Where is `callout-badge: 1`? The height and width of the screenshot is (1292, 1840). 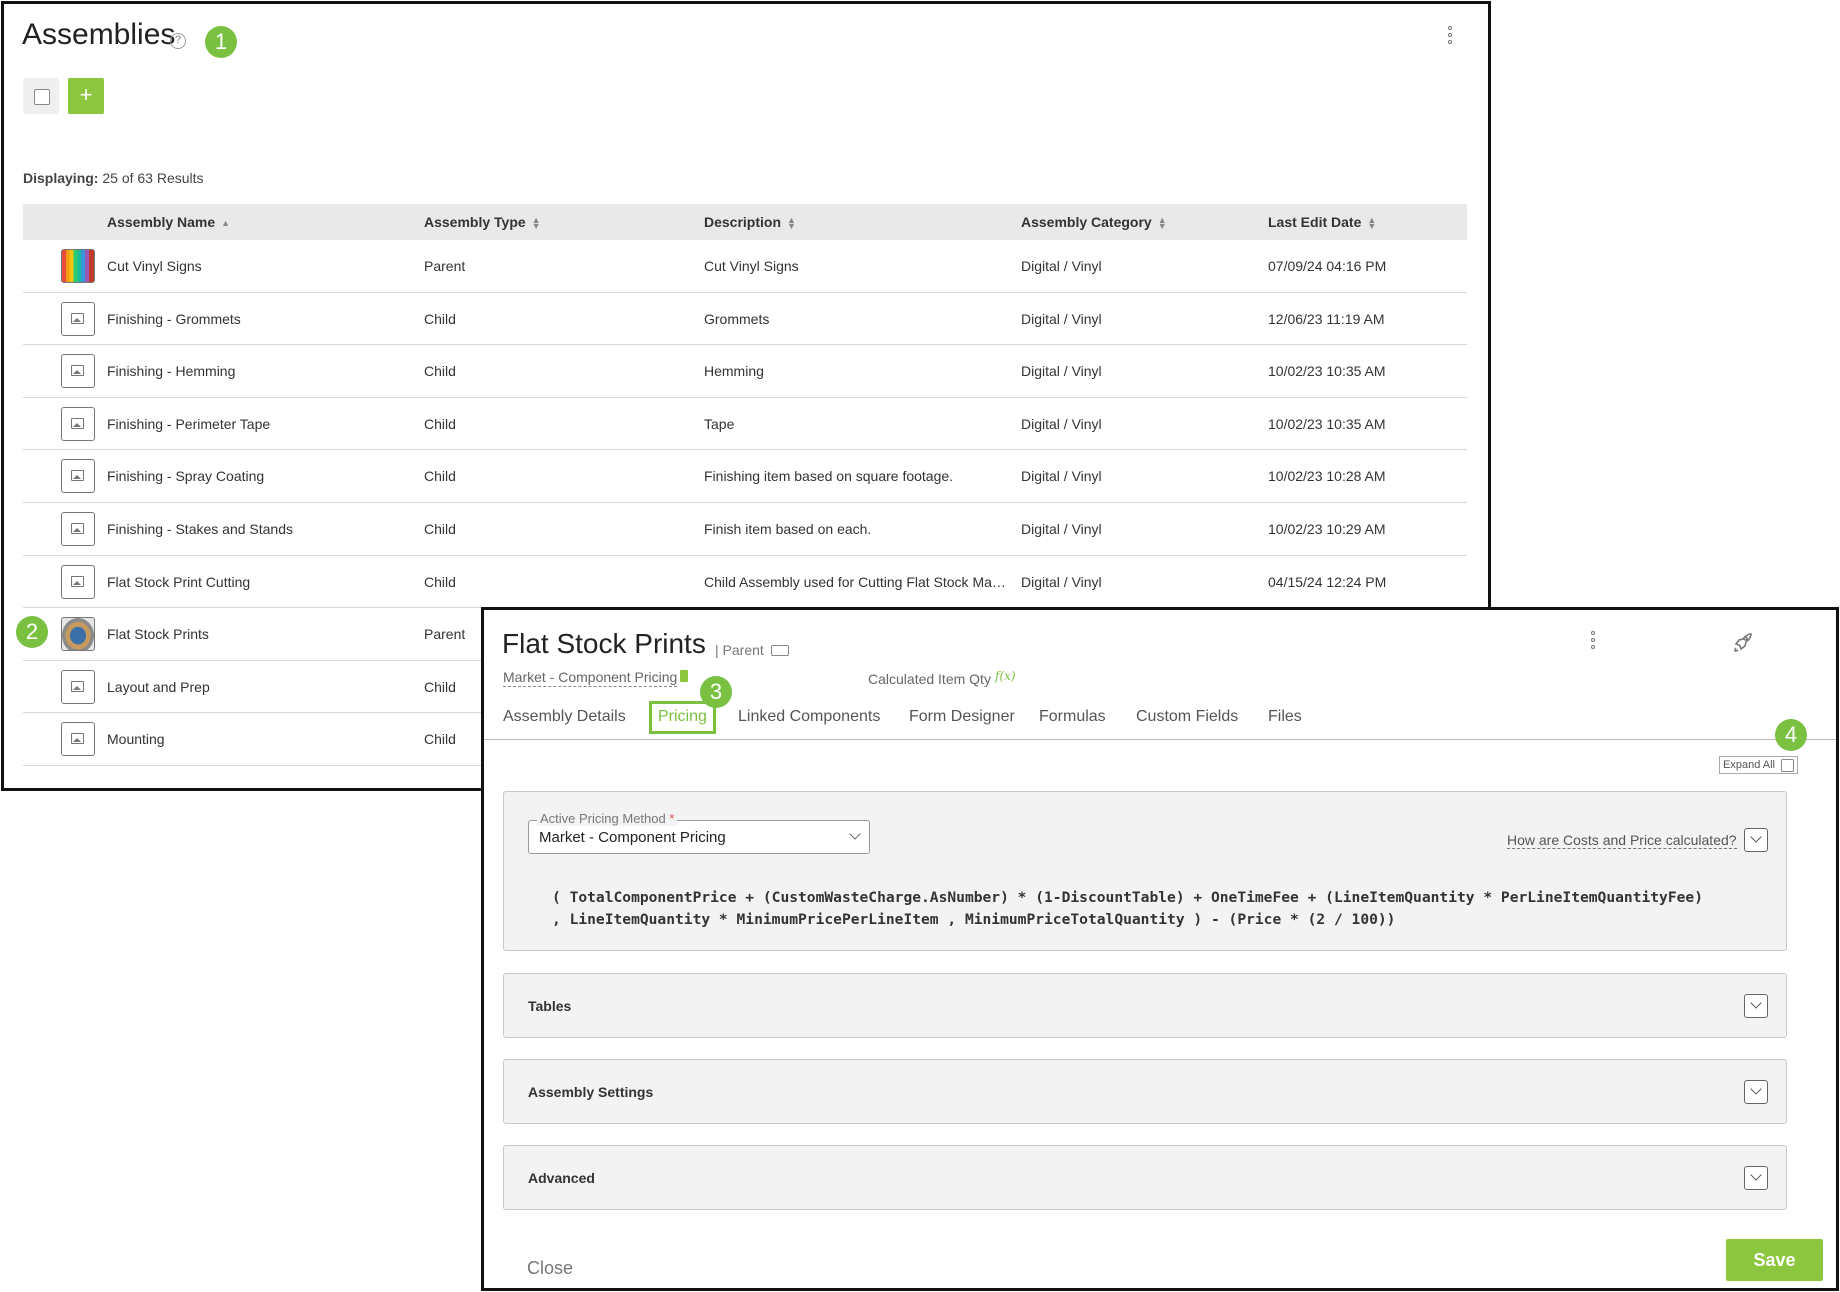 callout-badge: 1 is located at coordinates (221, 42).